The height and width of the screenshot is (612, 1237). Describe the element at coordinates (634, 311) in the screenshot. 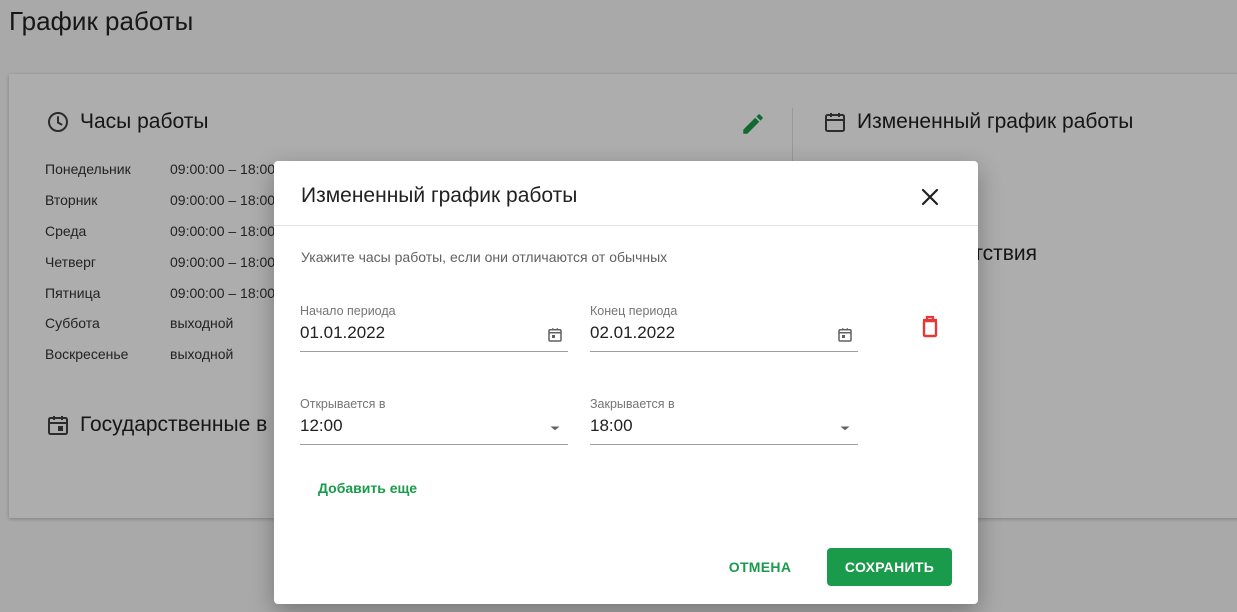

I see `end-date-label: Конец периода` at that location.